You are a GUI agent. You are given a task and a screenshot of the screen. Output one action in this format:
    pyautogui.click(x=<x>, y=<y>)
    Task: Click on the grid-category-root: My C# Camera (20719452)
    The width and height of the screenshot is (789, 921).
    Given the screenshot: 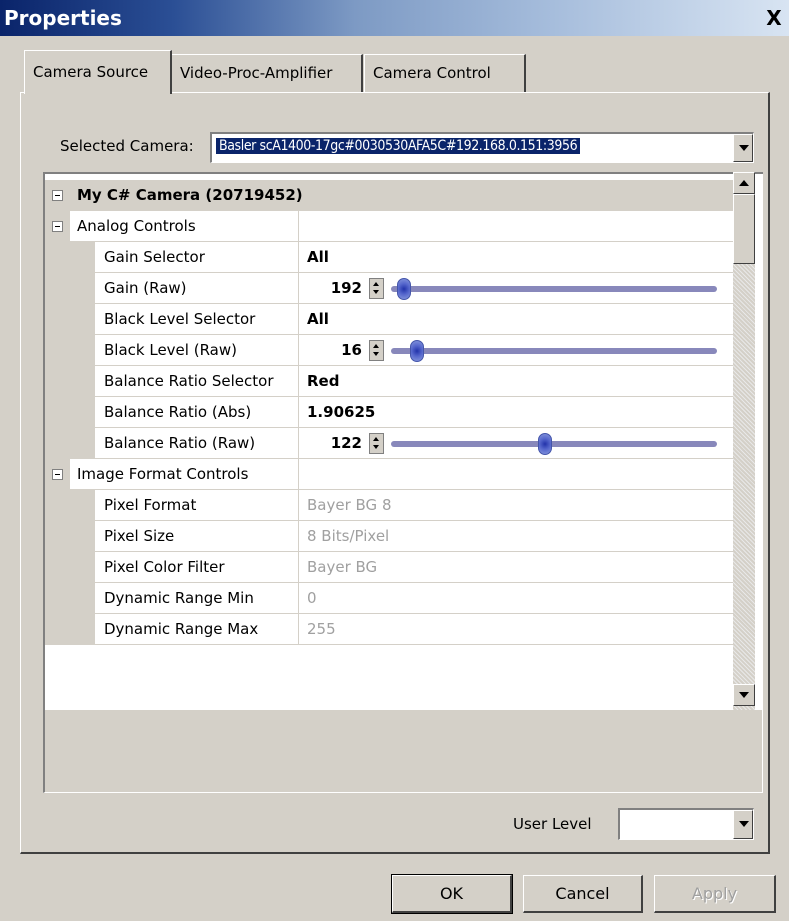 What is the action you would take?
    pyautogui.click(x=392, y=195)
    